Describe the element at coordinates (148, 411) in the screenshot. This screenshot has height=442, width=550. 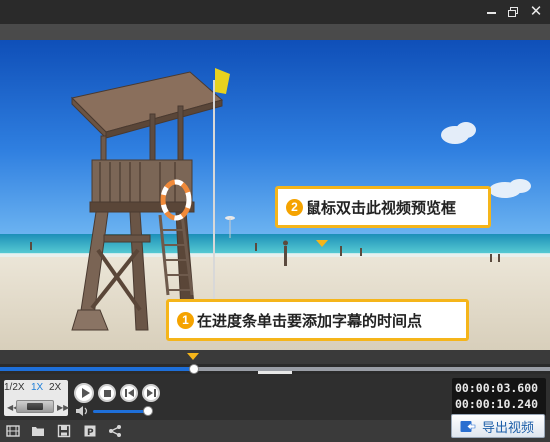
I see `volume-handle` at that location.